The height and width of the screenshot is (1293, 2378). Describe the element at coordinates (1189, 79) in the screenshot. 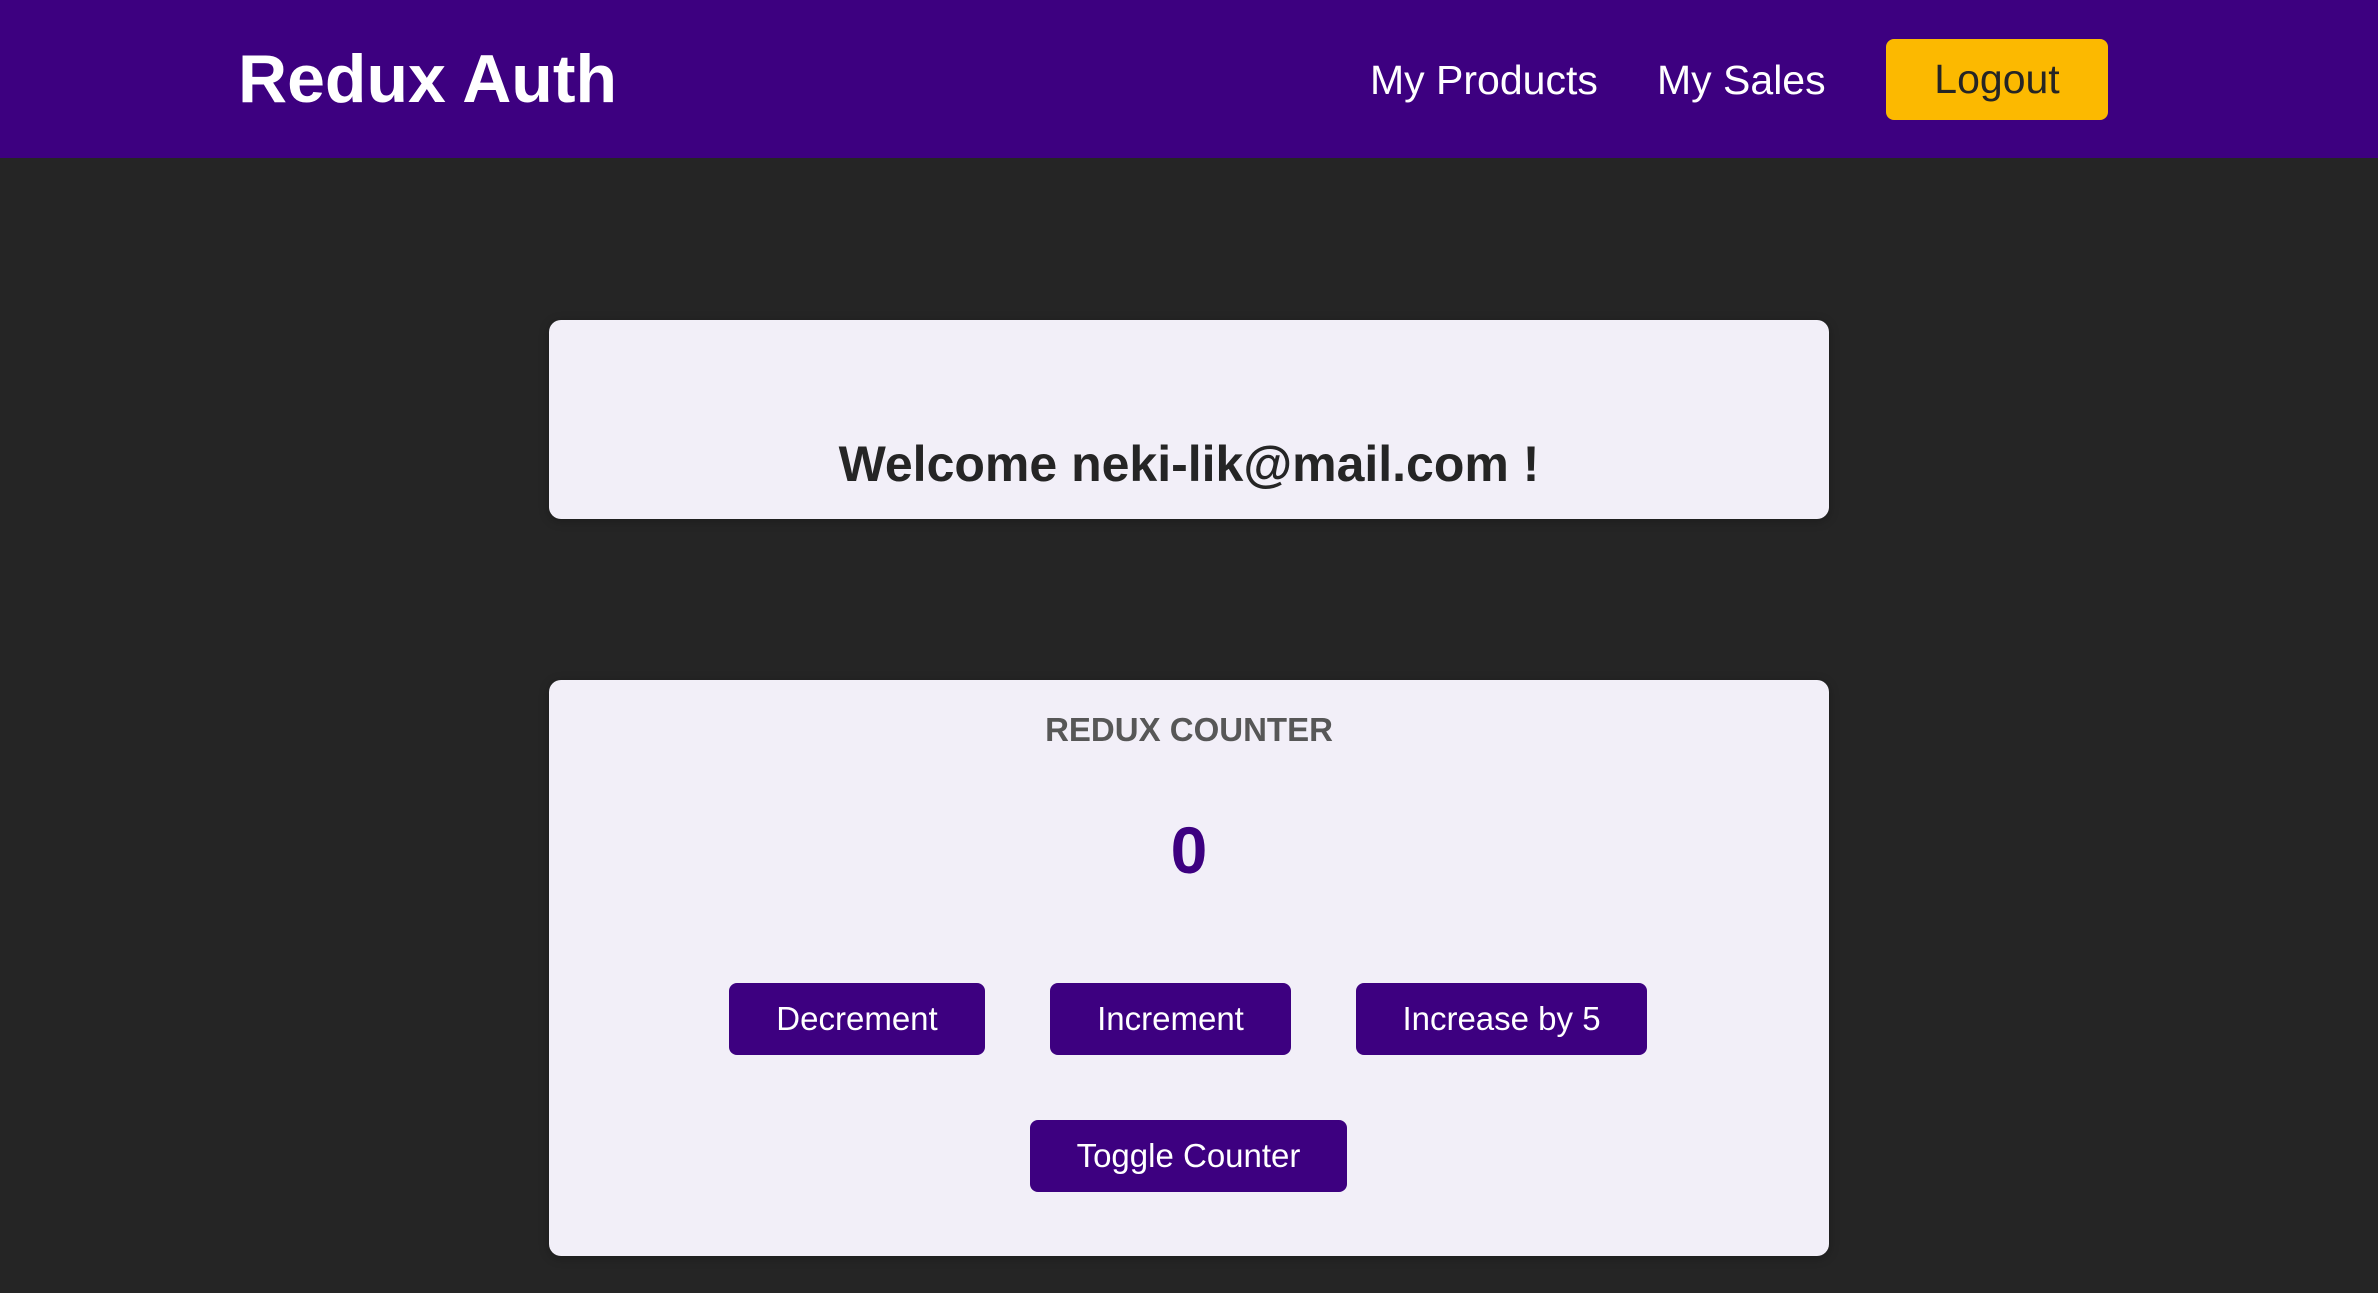

I see `header: Redux Auth My Products My Sales Logout` at that location.